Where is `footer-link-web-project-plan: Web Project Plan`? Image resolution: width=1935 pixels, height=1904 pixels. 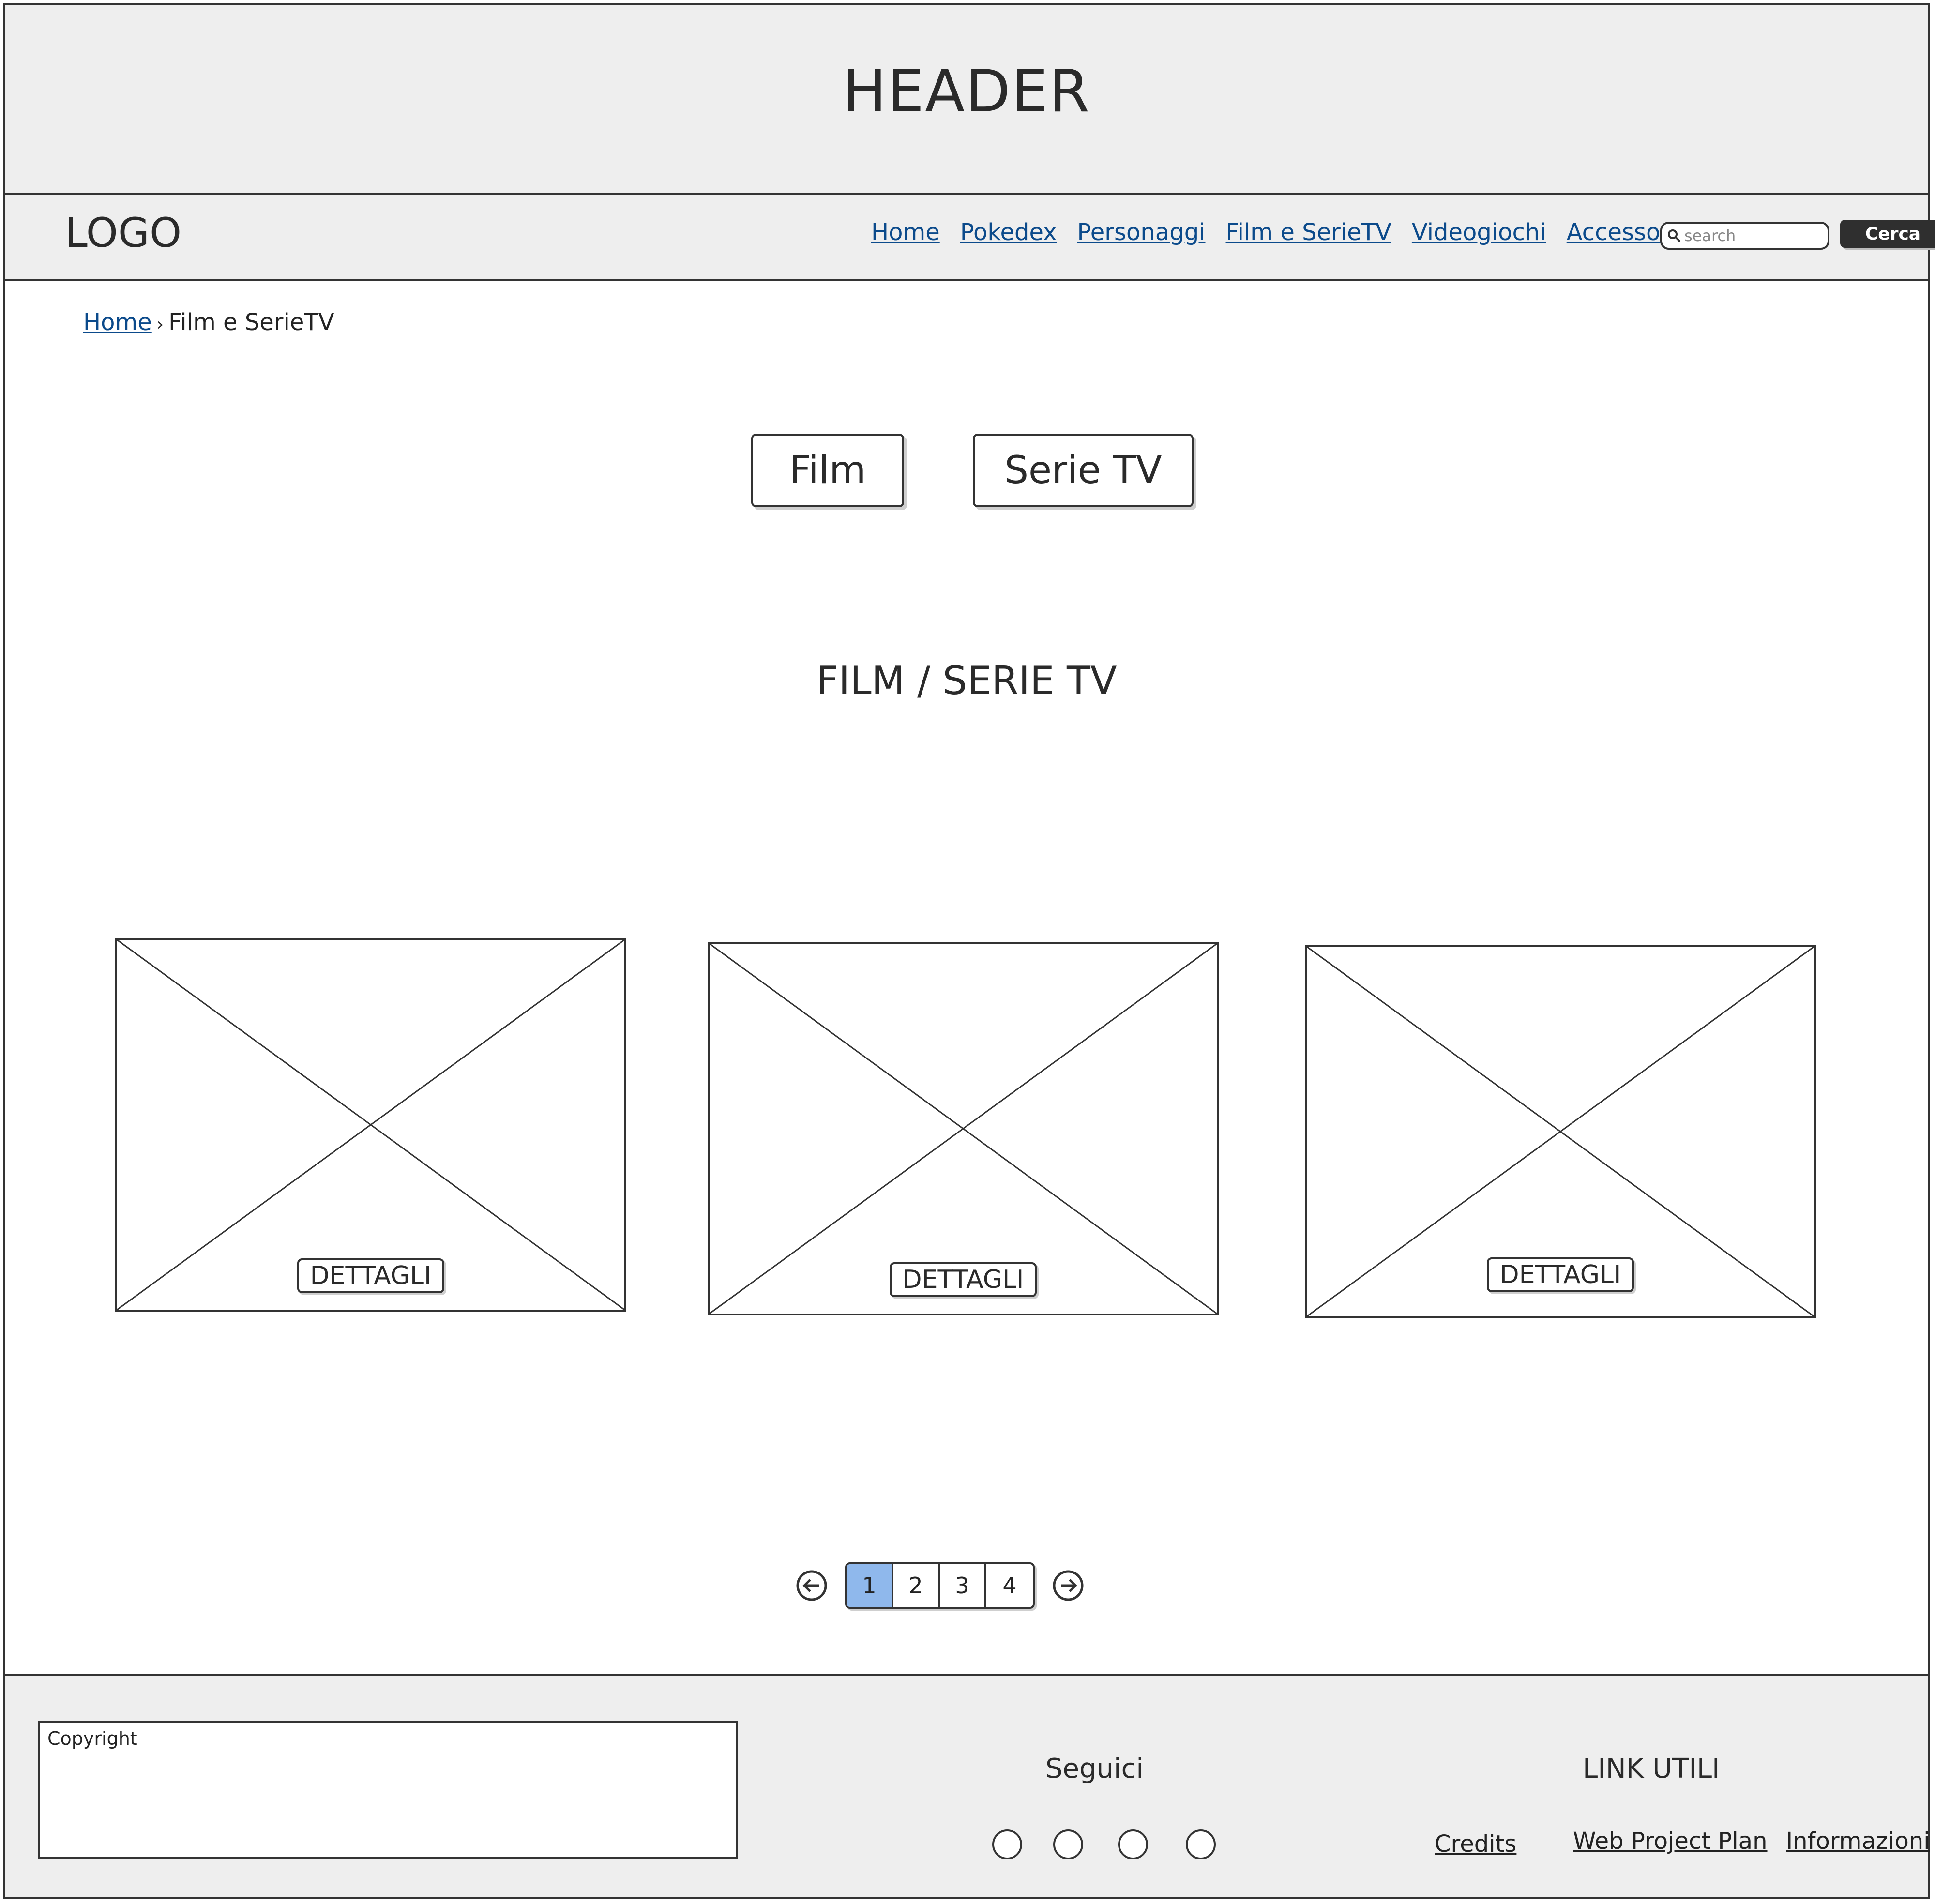 footer-link-web-project-plan: Web Project Plan is located at coordinates (1671, 1842).